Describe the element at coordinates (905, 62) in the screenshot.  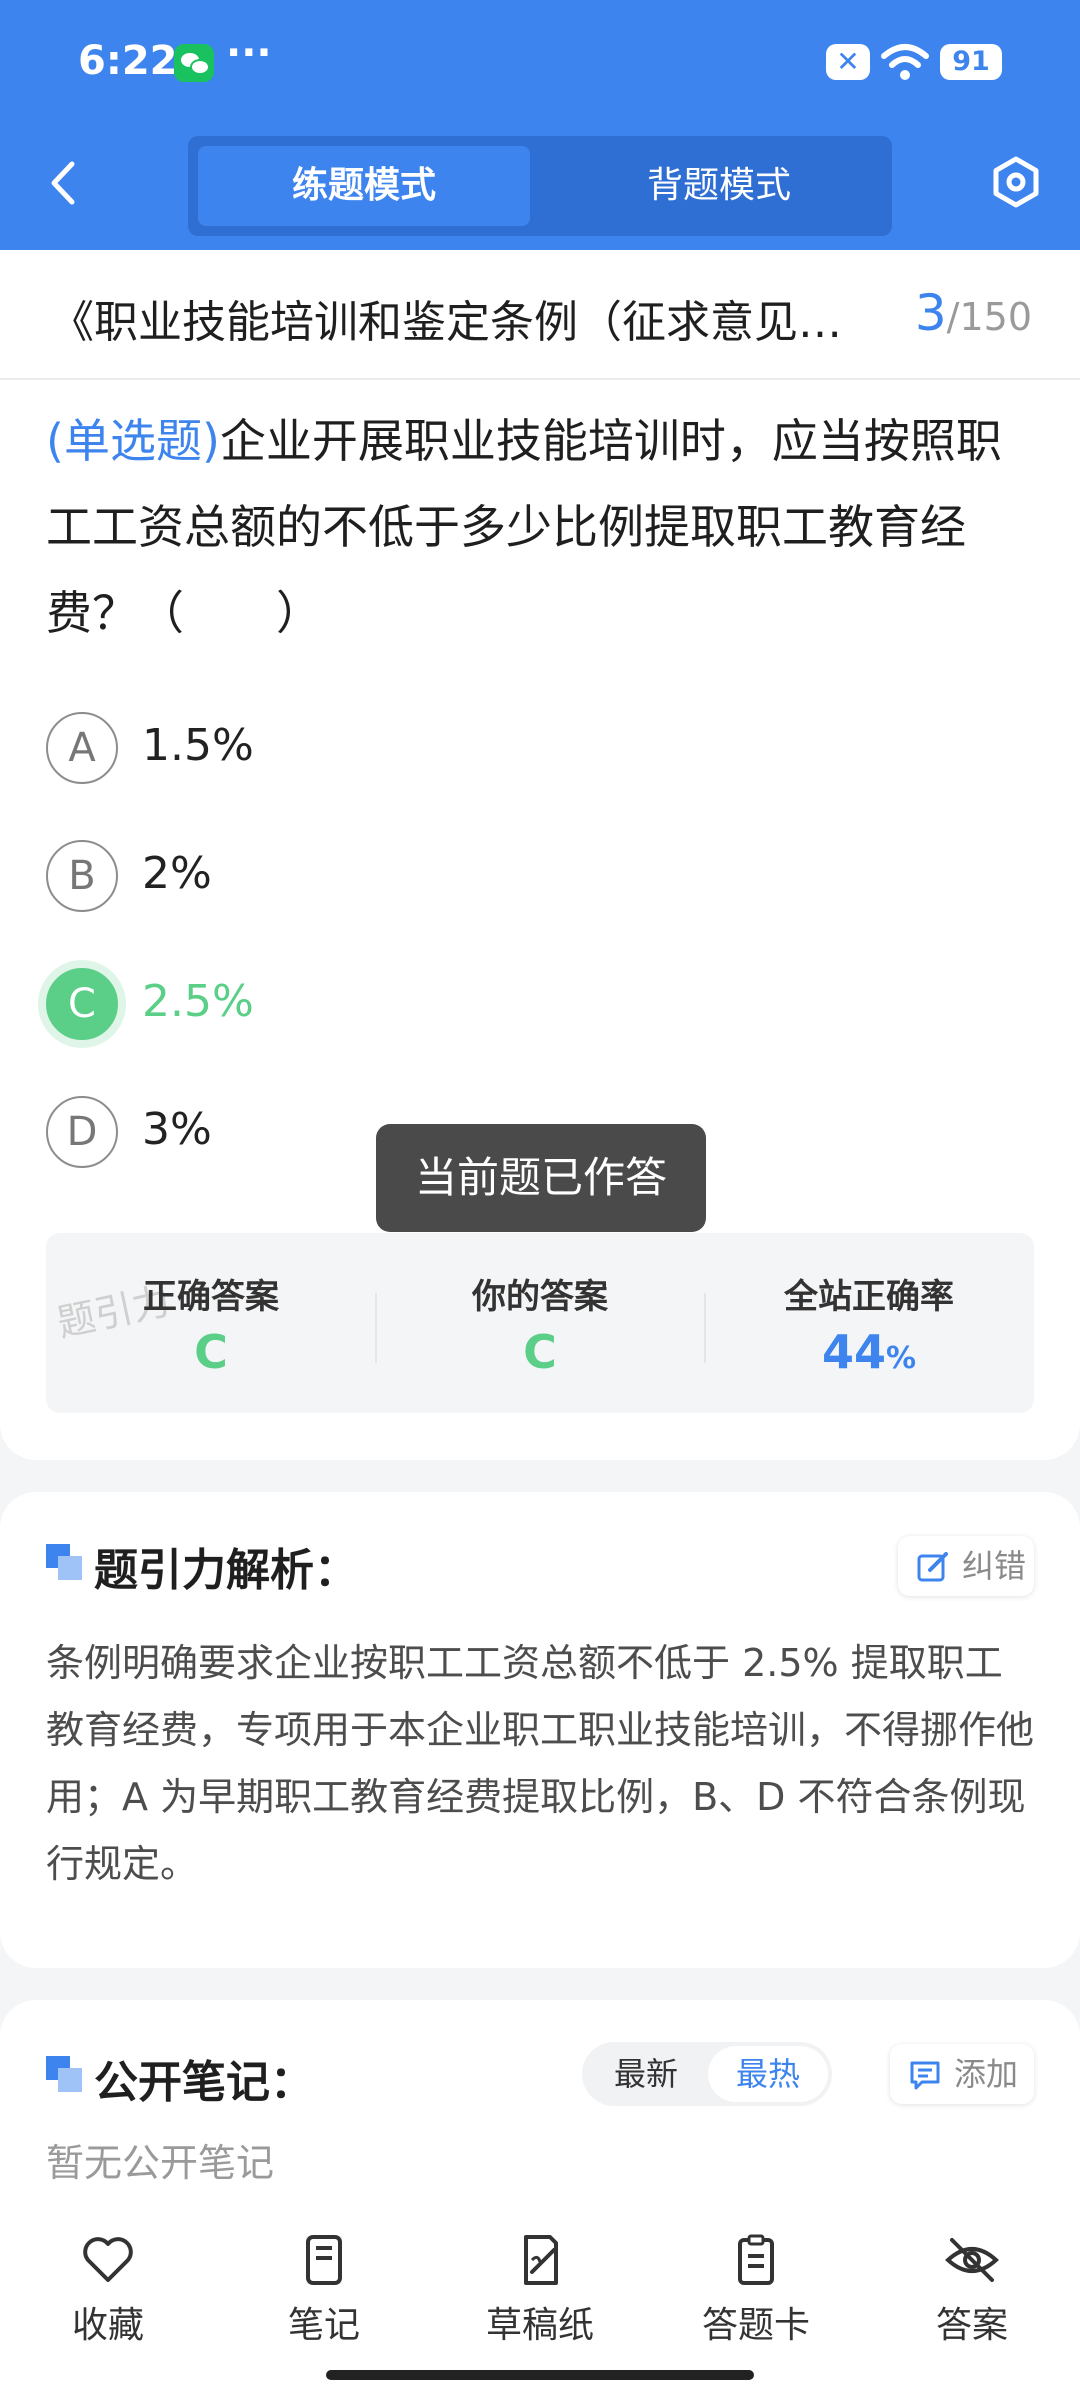
I see `wifi-icon` at that location.